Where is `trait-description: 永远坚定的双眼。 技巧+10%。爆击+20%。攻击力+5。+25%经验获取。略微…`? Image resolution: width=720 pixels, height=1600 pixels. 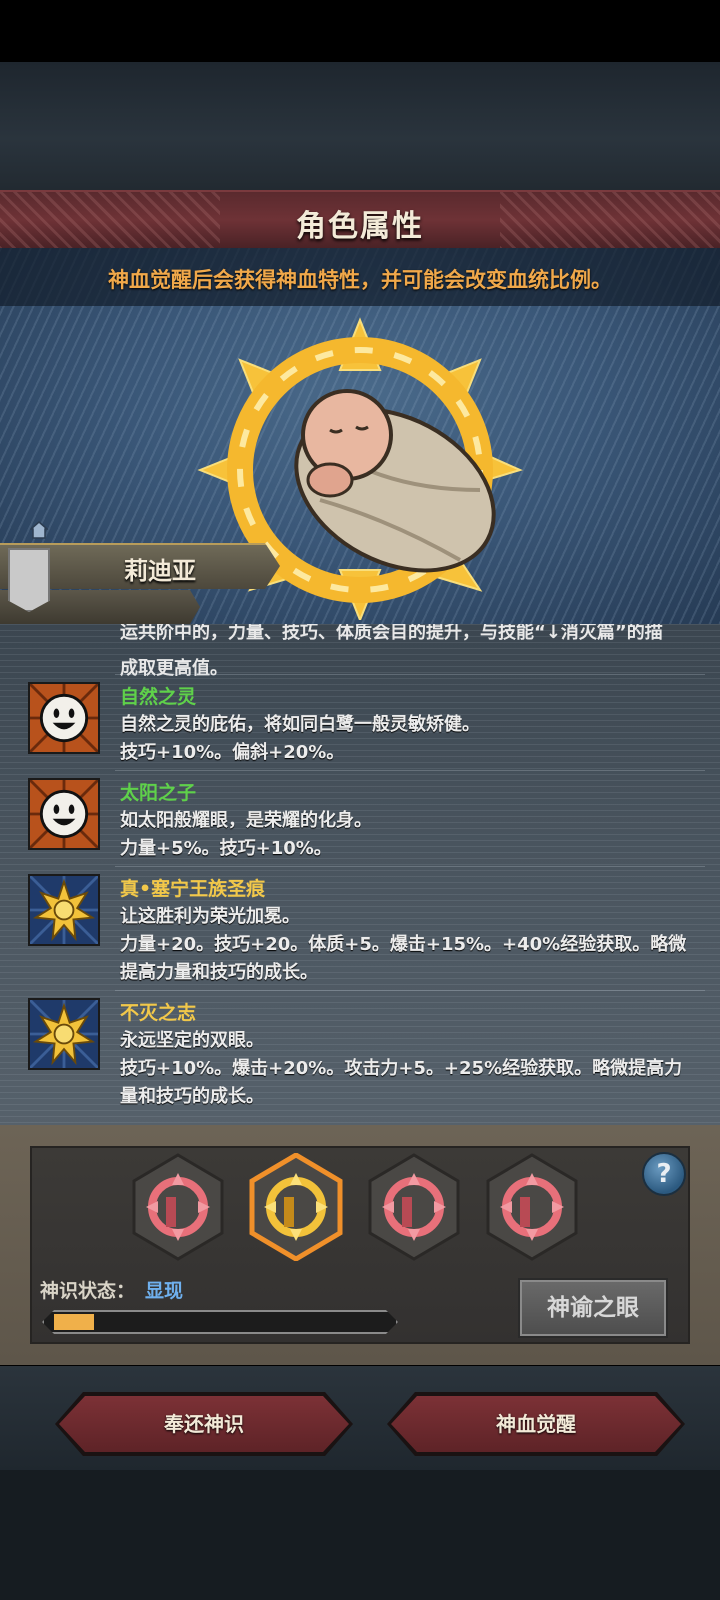 trait-description: 永远坚定的双眼。 技巧+10%。爆击+20%。攻击力+5。+25%经验获取。略微… is located at coordinates (401, 1068).